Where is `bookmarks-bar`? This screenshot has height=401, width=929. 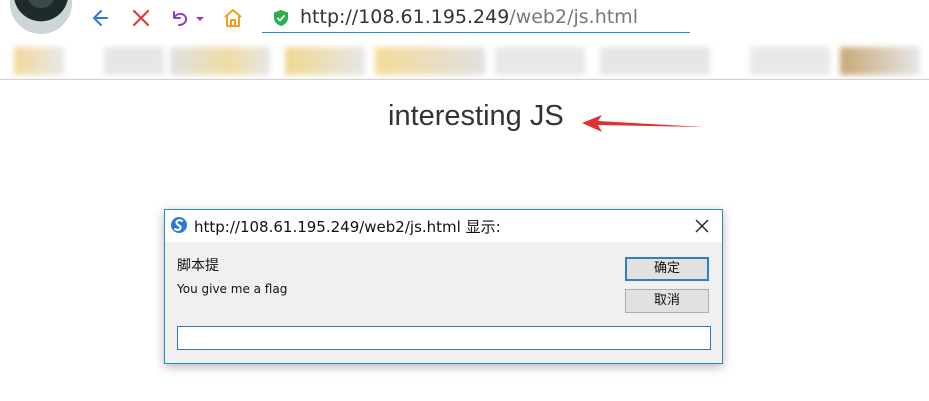
bookmarks-bar is located at coordinates (464, 60).